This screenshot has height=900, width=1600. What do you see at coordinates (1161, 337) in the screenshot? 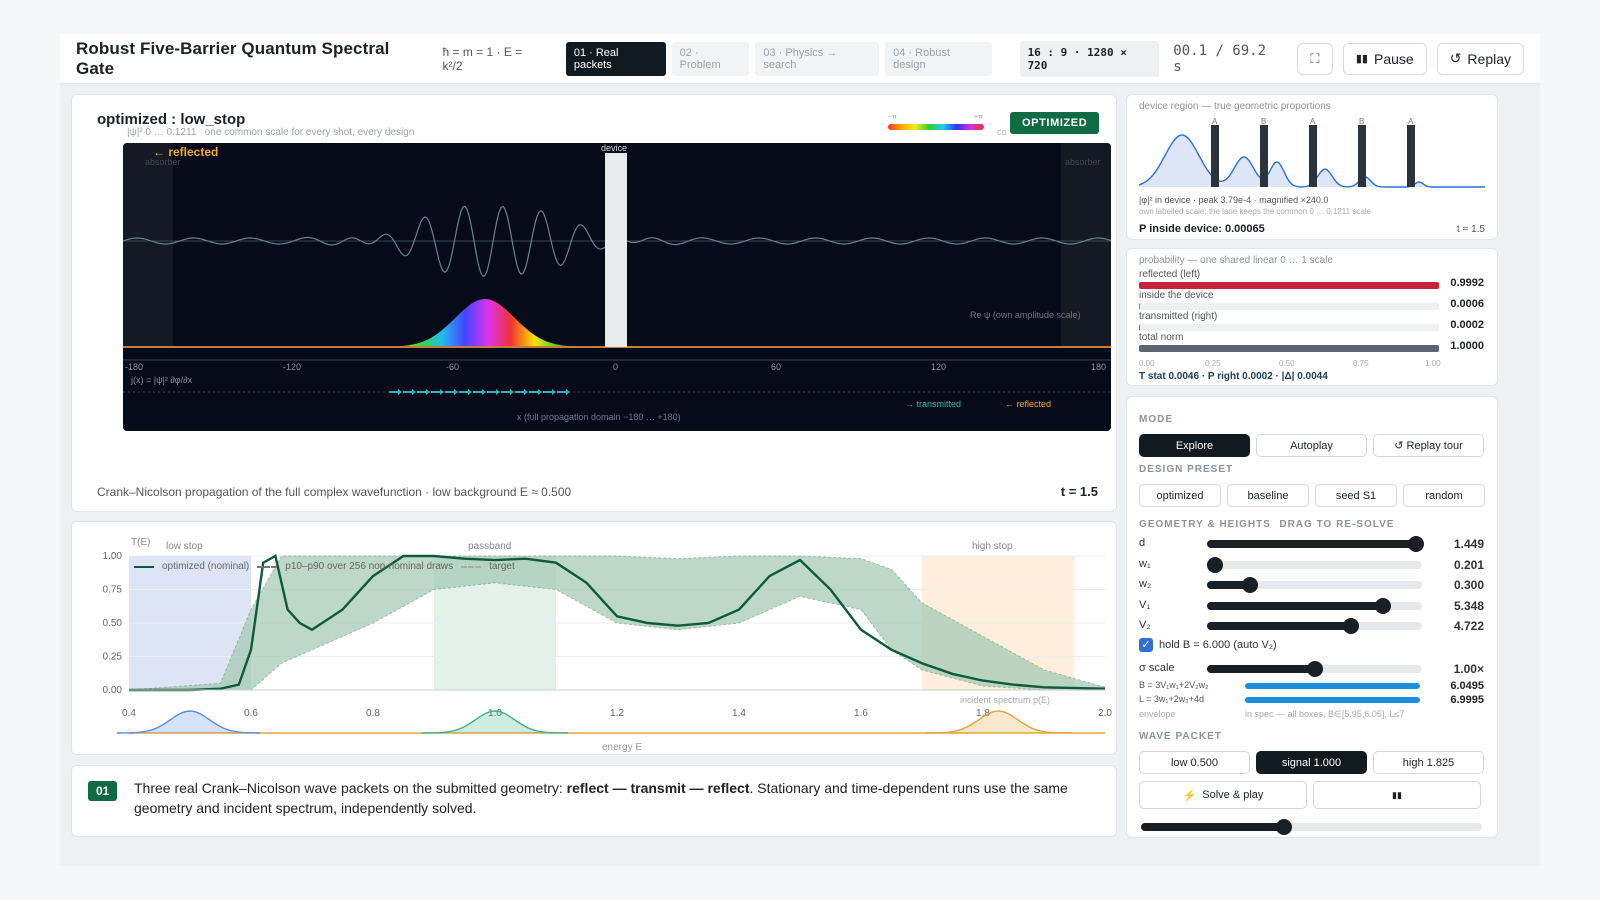
I see `prob-label: total norm` at bounding box center [1161, 337].